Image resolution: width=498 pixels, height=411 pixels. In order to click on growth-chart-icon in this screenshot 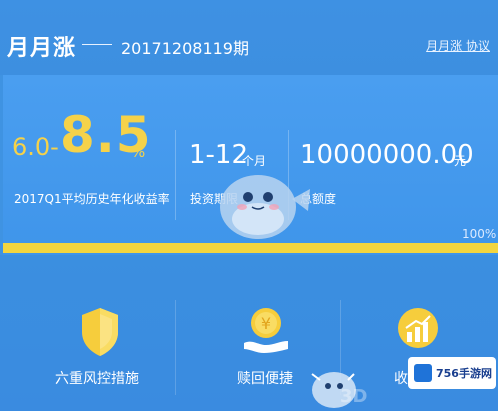, I will do `click(418, 328)`.